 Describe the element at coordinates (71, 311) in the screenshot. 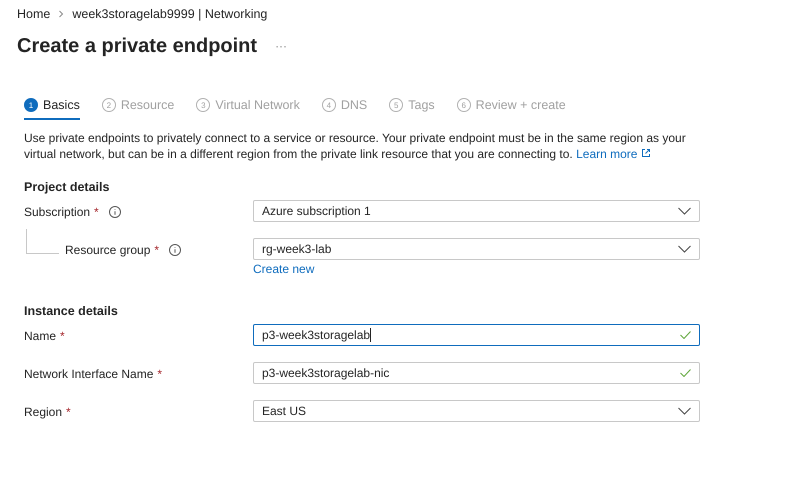

I see `section-heading: Instance details` at that location.